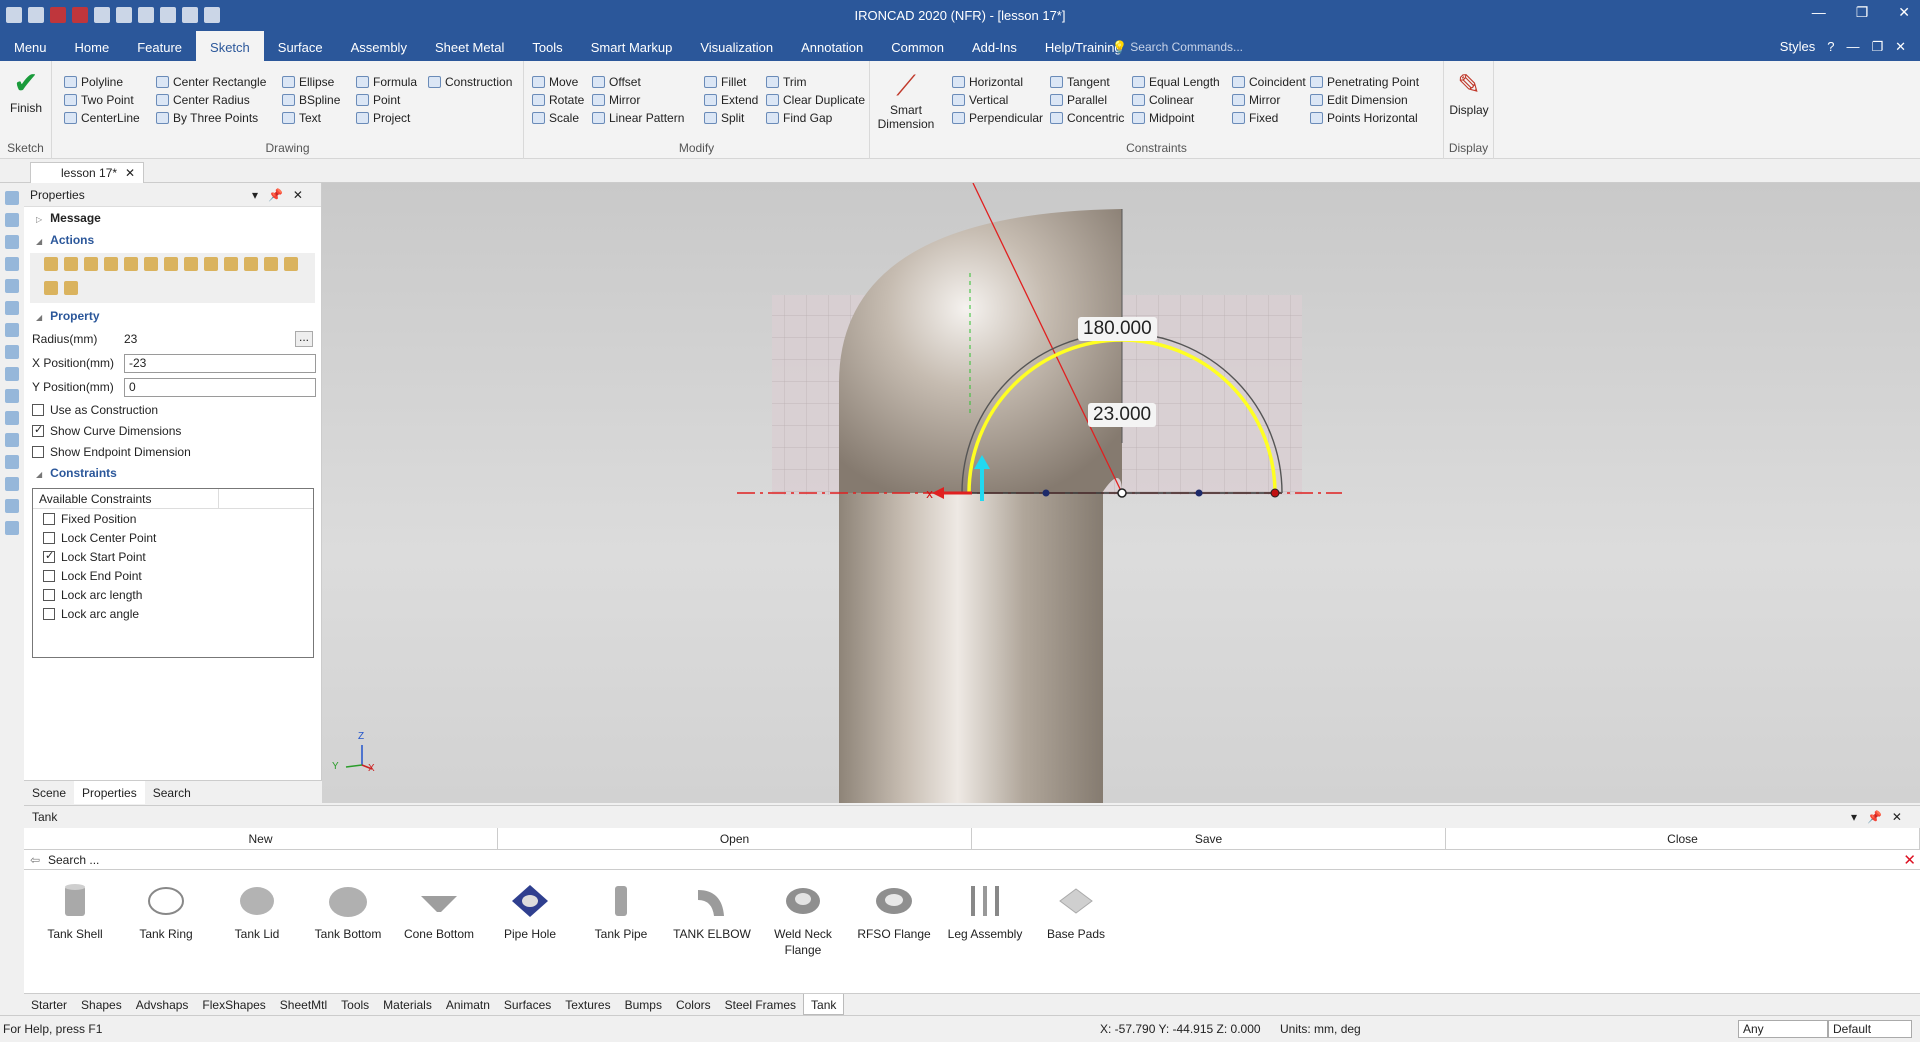 This screenshot has height=1042, width=1920. Describe the element at coordinates (173, 518) in the screenshot. I see `fixed-position-checkbox: Fixed Position` at that location.